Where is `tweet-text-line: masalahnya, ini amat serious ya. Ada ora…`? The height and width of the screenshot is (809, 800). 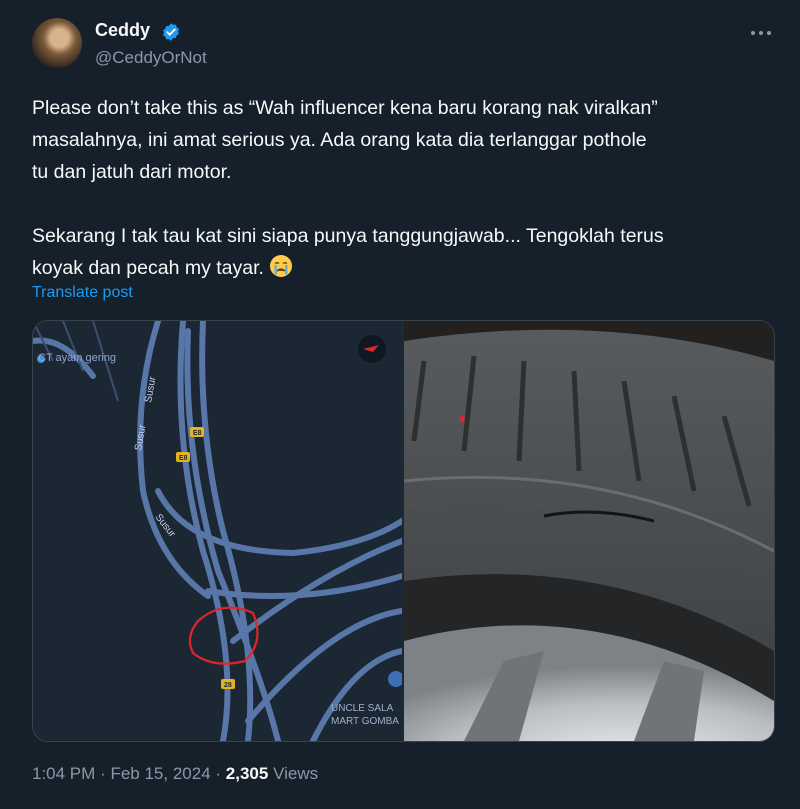 tweet-text-line: masalahnya, ini amat serious ya. Ada ora… is located at coordinates (339, 140).